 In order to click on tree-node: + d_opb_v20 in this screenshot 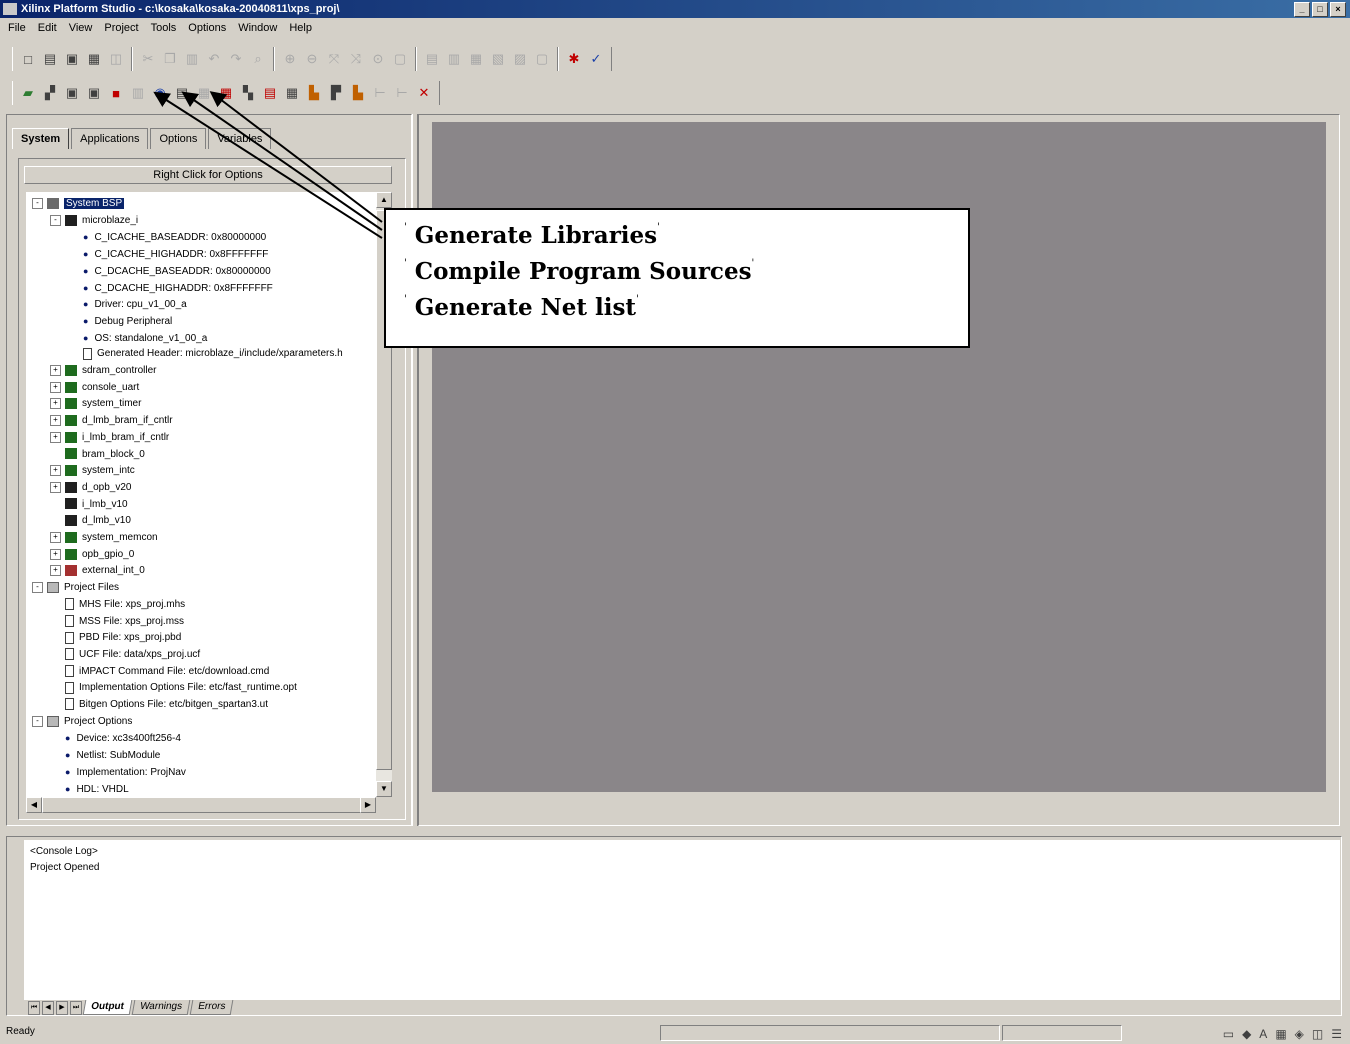, I will do `click(91, 488)`.